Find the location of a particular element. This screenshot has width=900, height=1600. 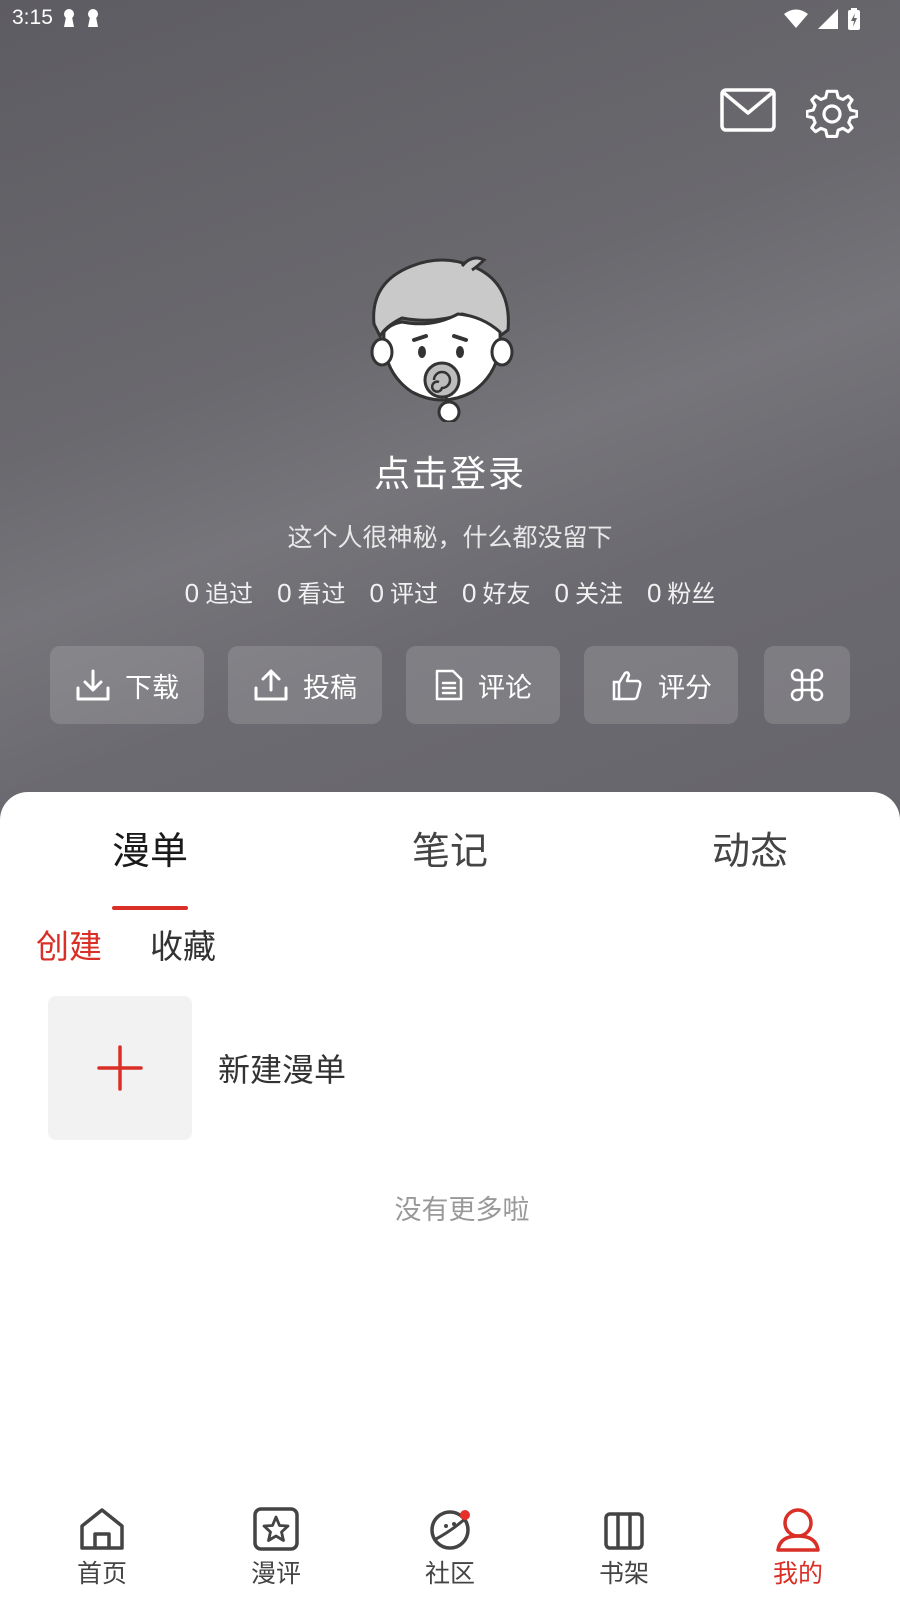

thumbs-up-icon is located at coordinates (627, 686).